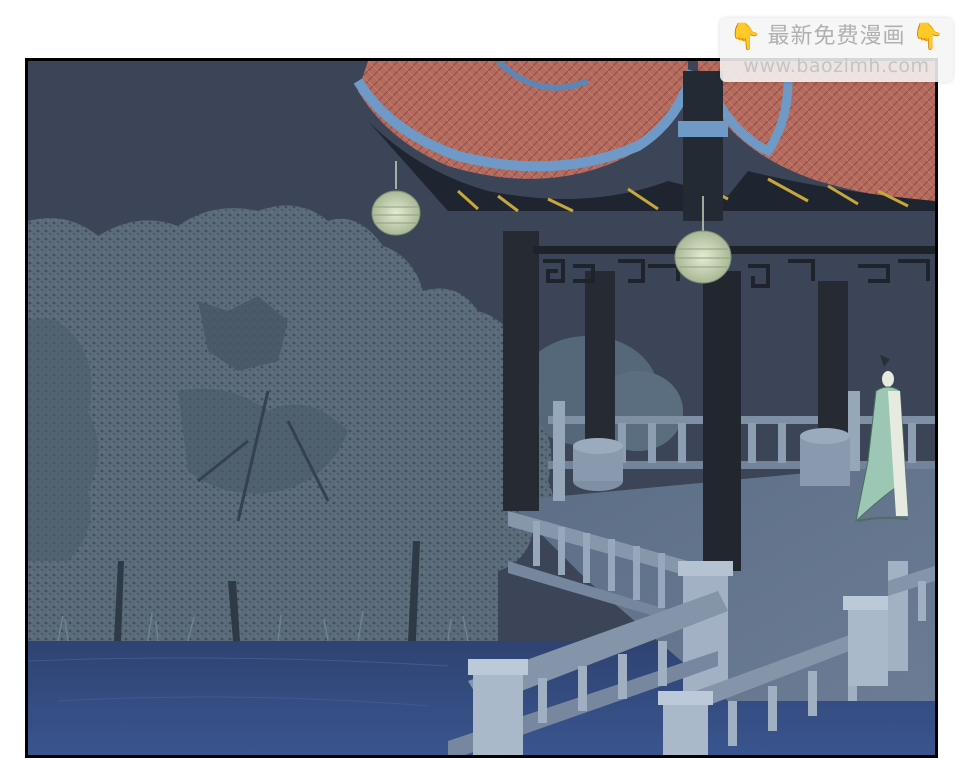 This screenshot has height=758, width=970. Describe the element at coordinates (644, 141) in the screenshot. I see `pavilion-roof` at that location.